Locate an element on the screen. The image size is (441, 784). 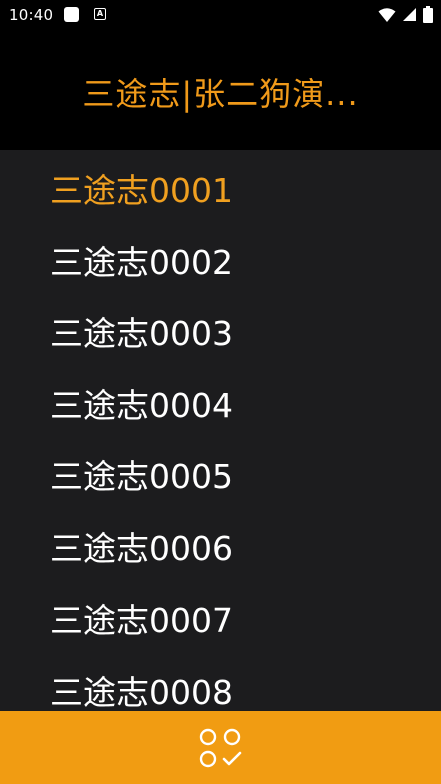
select-all-icon is located at coordinates (221, 748).